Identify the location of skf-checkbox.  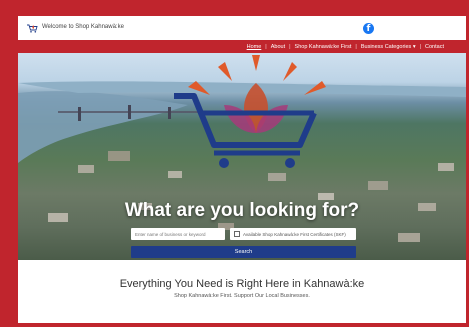
(237, 234).